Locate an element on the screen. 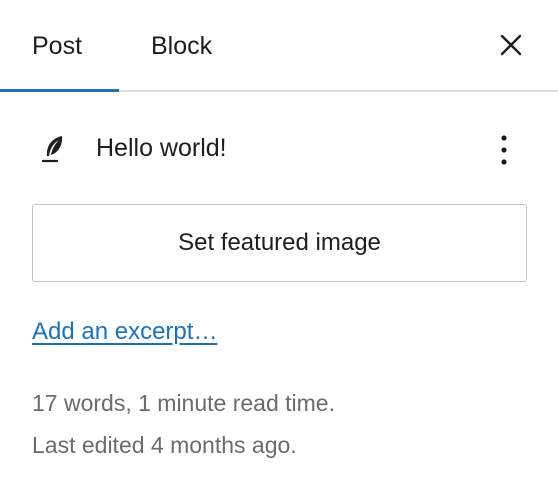 This screenshot has width=558, height=488. last-edited-text: Last edited 4 months ago. is located at coordinates (164, 445).